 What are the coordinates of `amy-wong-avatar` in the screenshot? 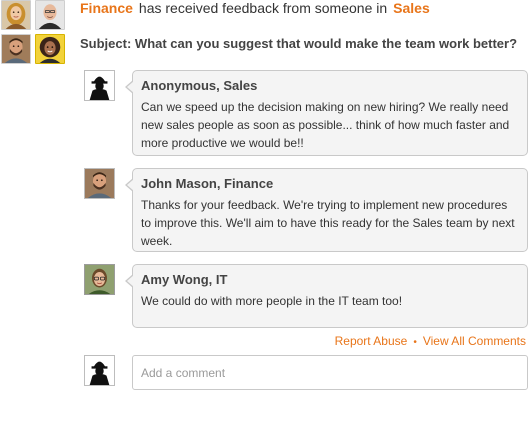 It's located at (99, 279).